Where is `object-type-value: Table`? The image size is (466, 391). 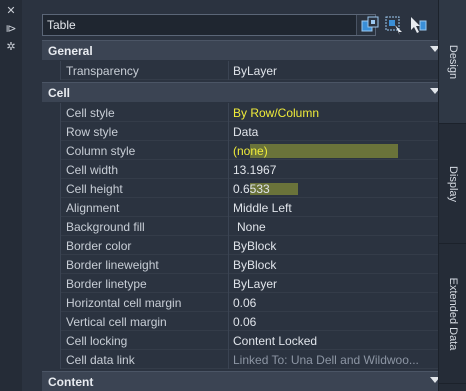 object-type-value: Table is located at coordinates (61, 25).